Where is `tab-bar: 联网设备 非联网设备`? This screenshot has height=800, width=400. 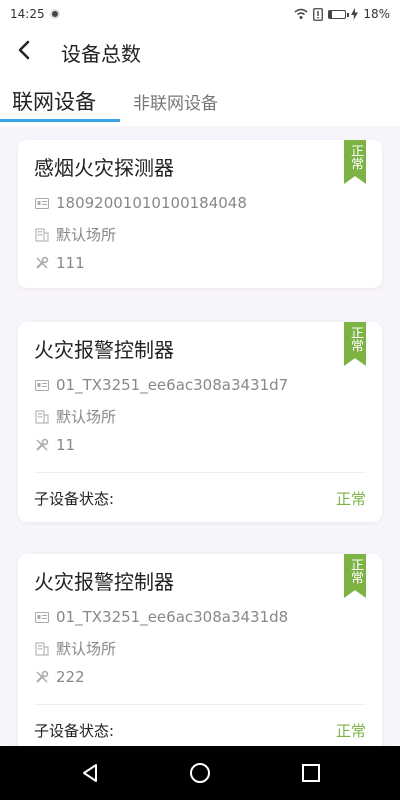 tab-bar: 联网设备 非联网设备 is located at coordinates (200, 102).